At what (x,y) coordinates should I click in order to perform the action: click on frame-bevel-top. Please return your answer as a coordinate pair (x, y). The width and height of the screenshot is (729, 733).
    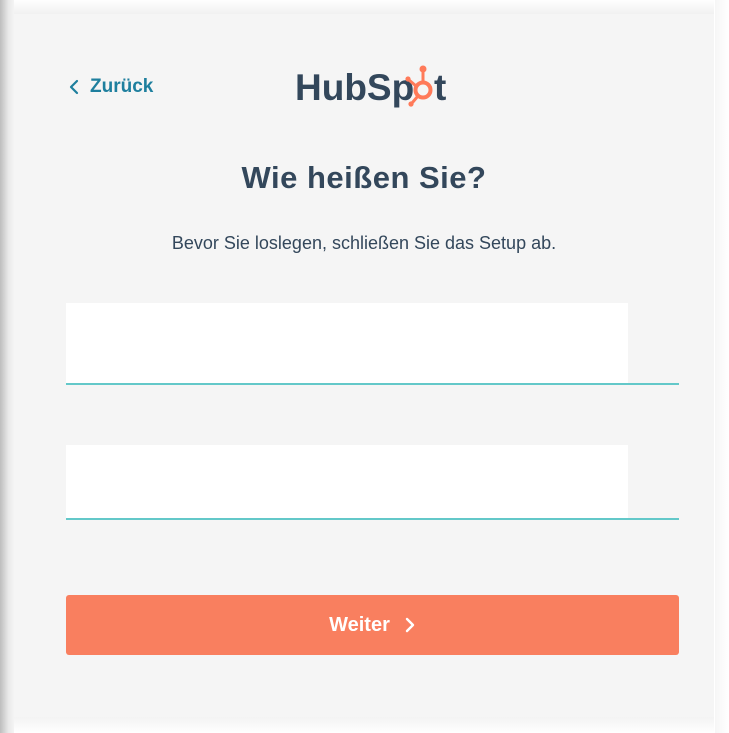
    Looking at the image, I should click on (364, 7).